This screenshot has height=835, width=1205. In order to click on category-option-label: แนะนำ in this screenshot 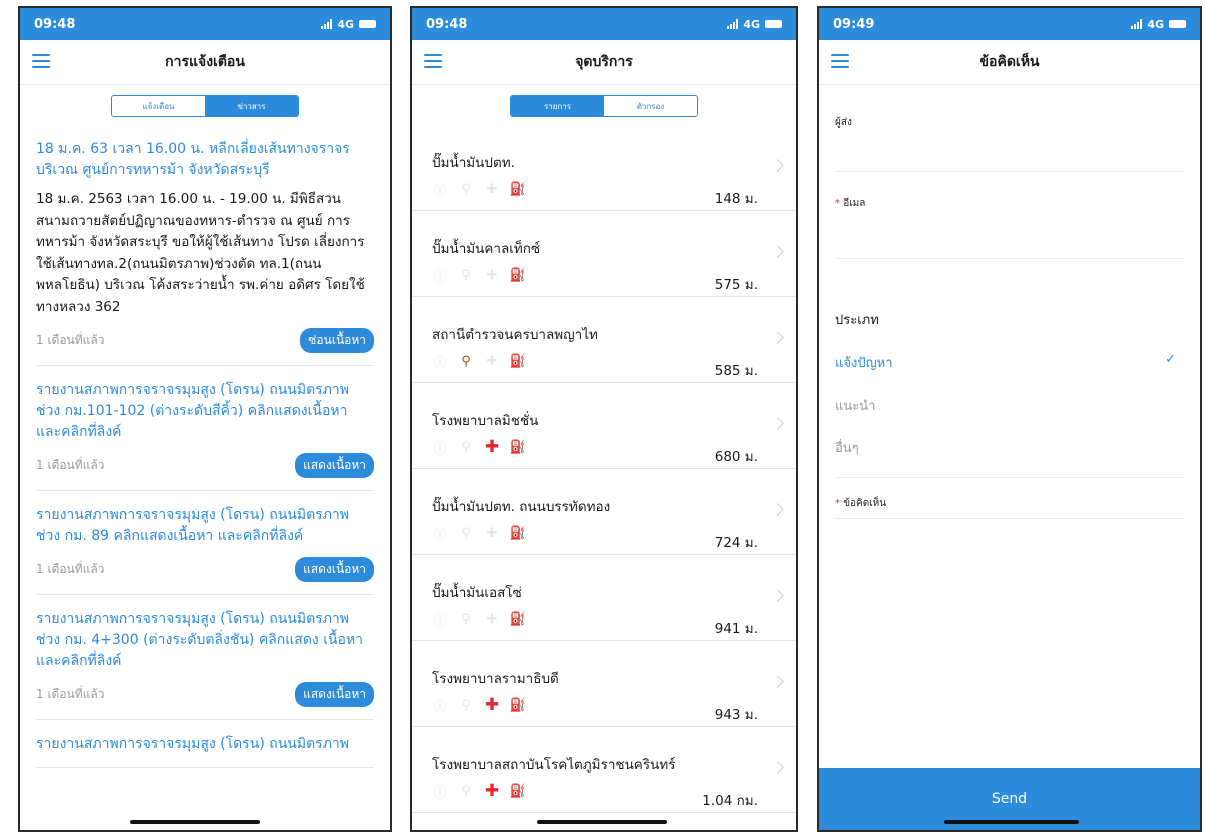, I will do `click(855, 406)`.